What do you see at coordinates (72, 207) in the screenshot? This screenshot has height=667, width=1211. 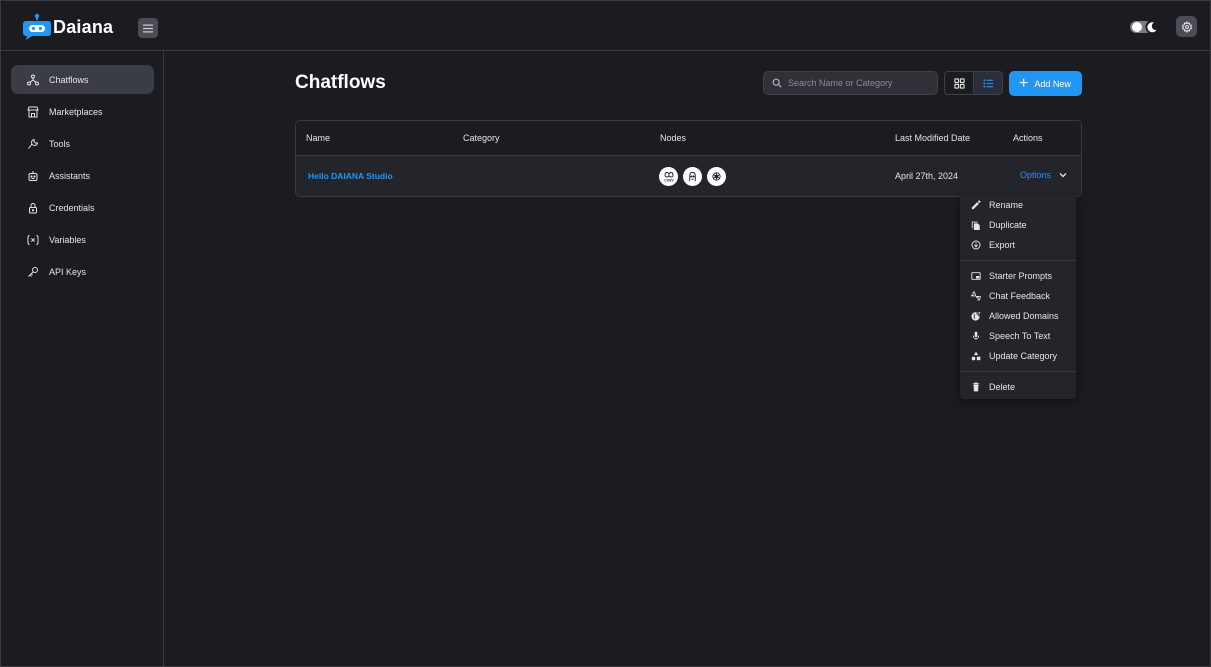 I see `sidebar-item-label: Credentials` at bounding box center [72, 207].